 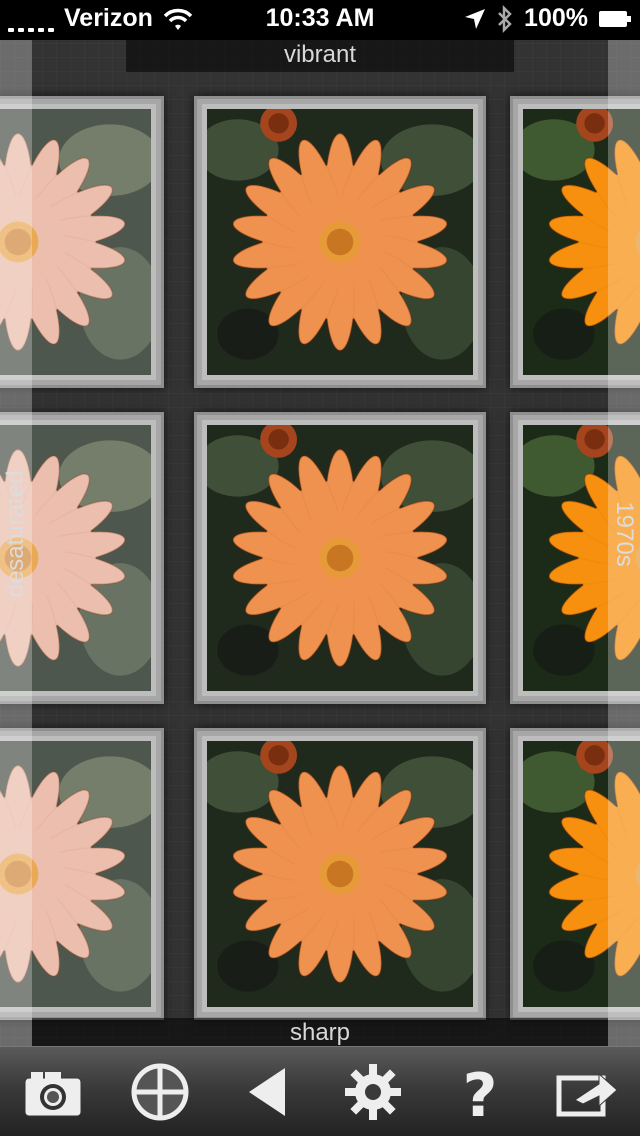 What do you see at coordinates (320, 20) in the screenshot?
I see `status-bar: Verizon 10:33 AM 100%` at bounding box center [320, 20].